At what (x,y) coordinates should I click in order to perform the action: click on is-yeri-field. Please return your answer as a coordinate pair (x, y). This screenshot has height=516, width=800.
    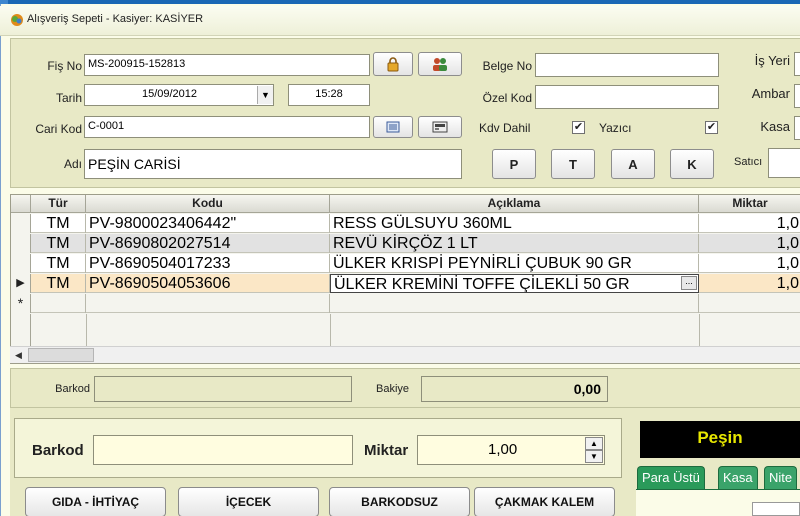
    Looking at the image, I should click on (797, 64).